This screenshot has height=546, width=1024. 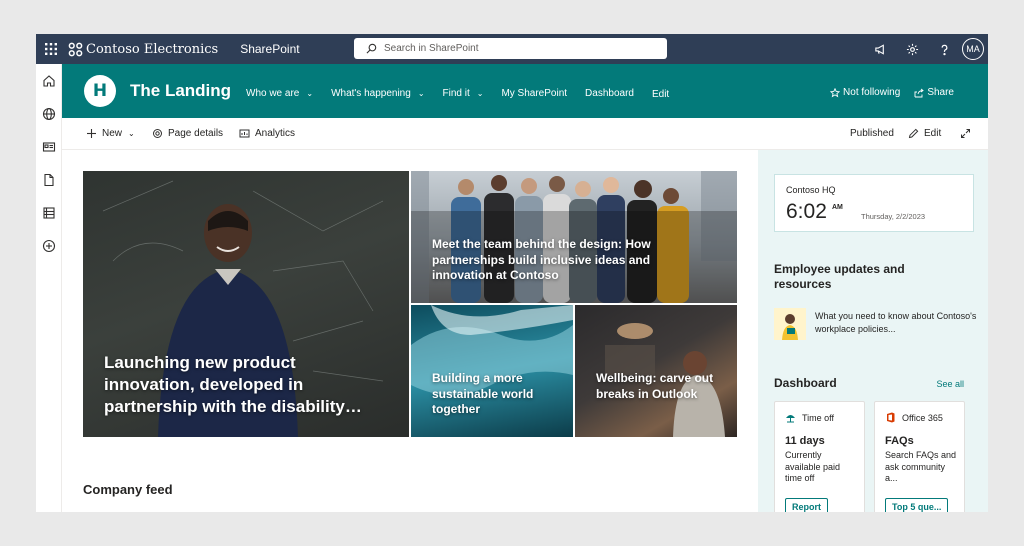 I want to click on clock-time: 6:02, so click(x=806, y=211).